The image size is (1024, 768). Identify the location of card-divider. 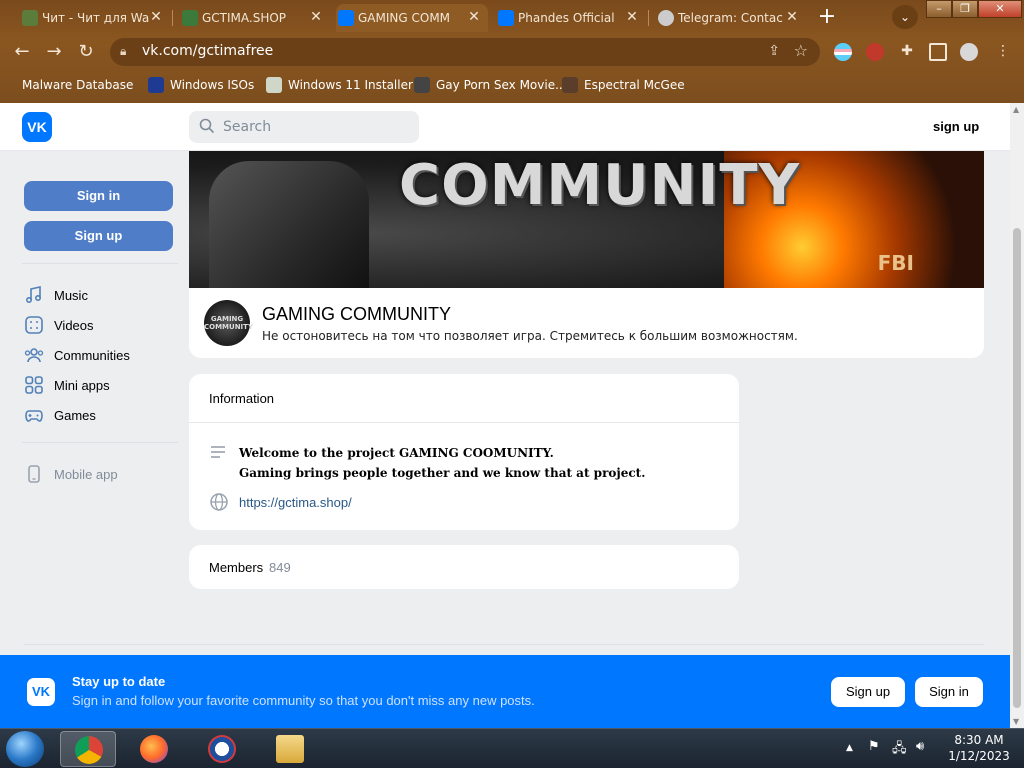
(464, 422).